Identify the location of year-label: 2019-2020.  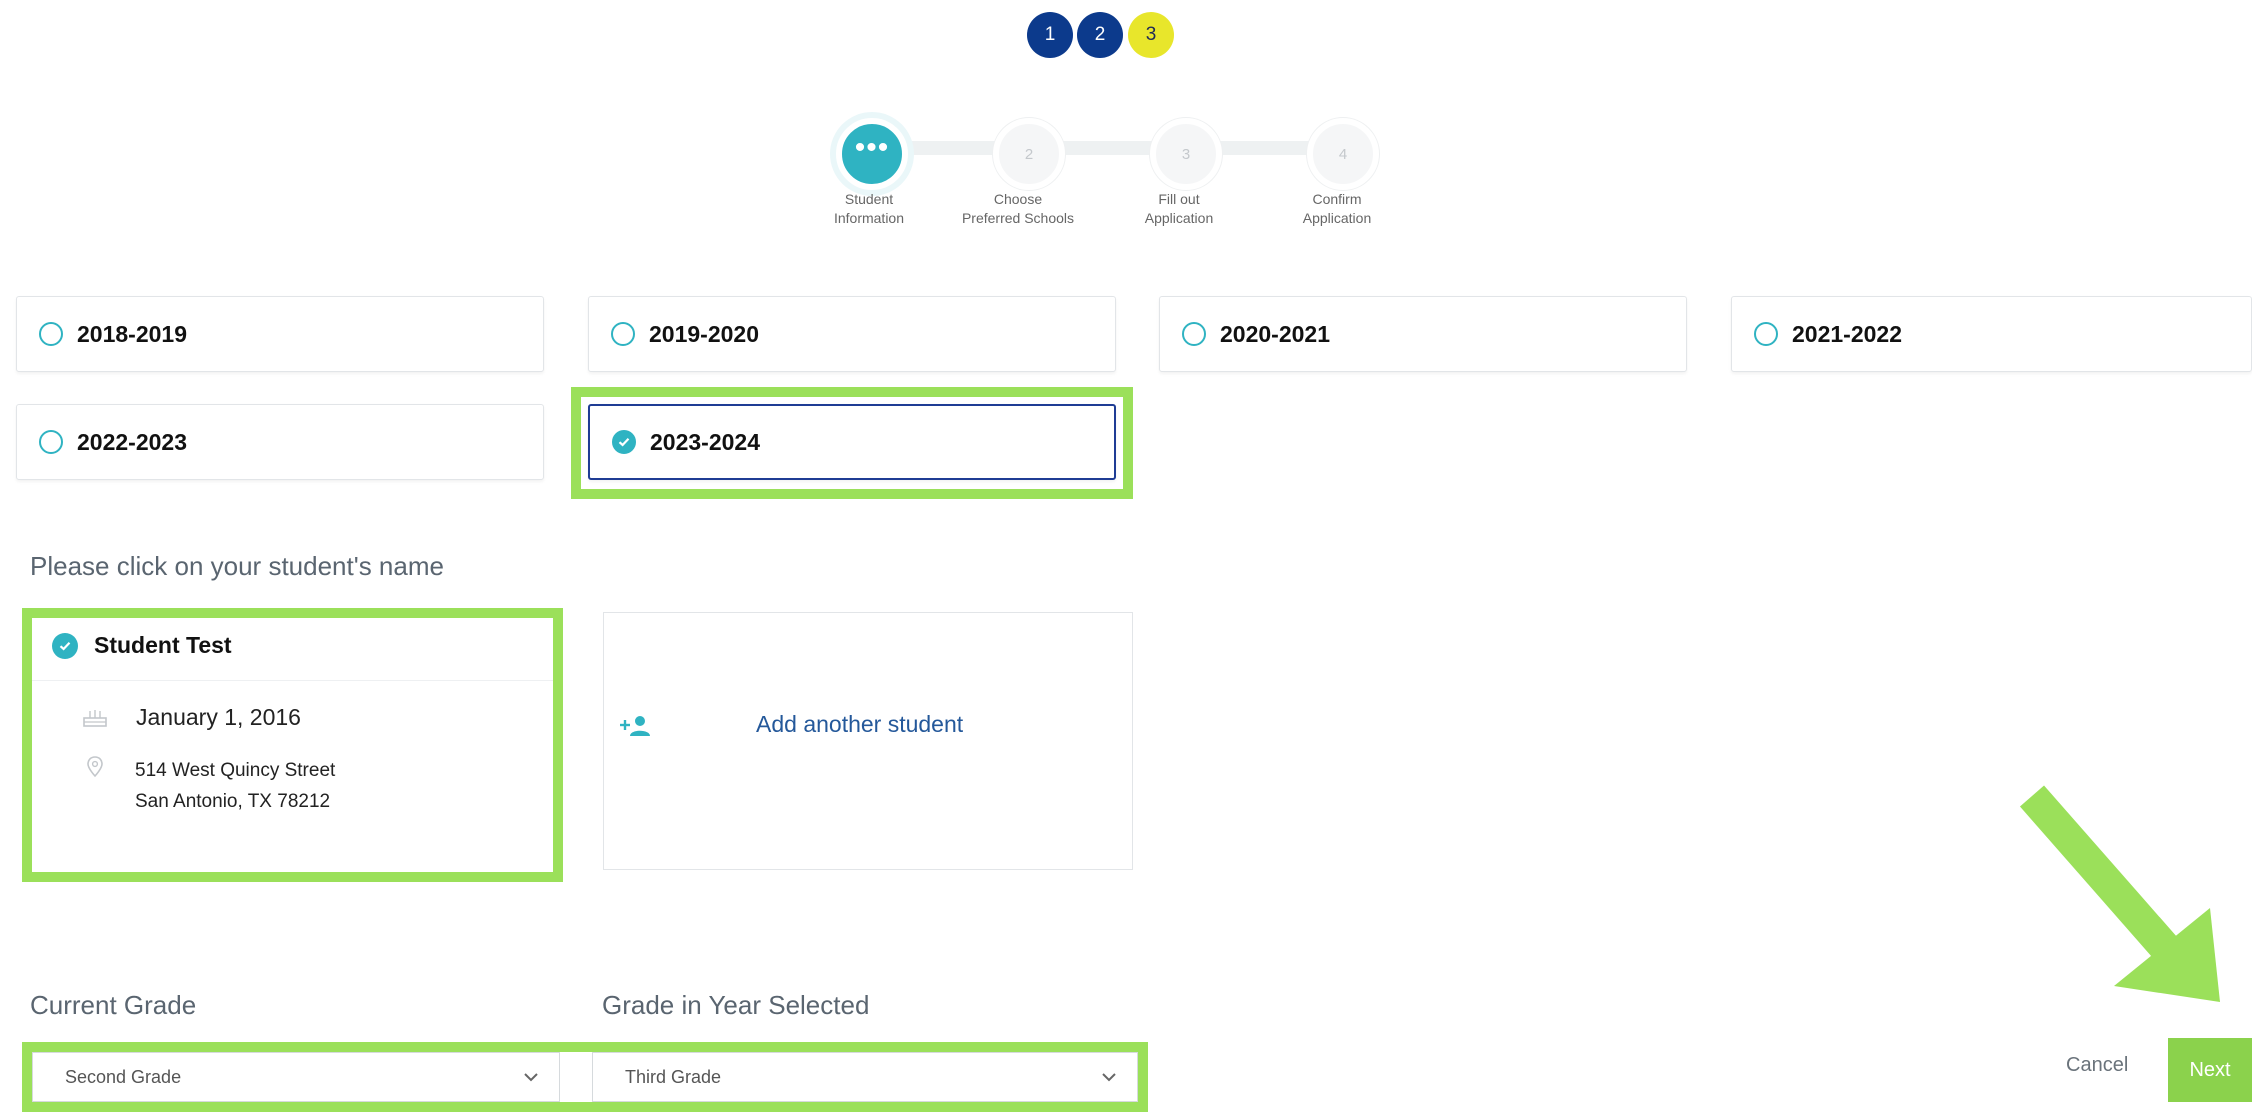
(704, 333).